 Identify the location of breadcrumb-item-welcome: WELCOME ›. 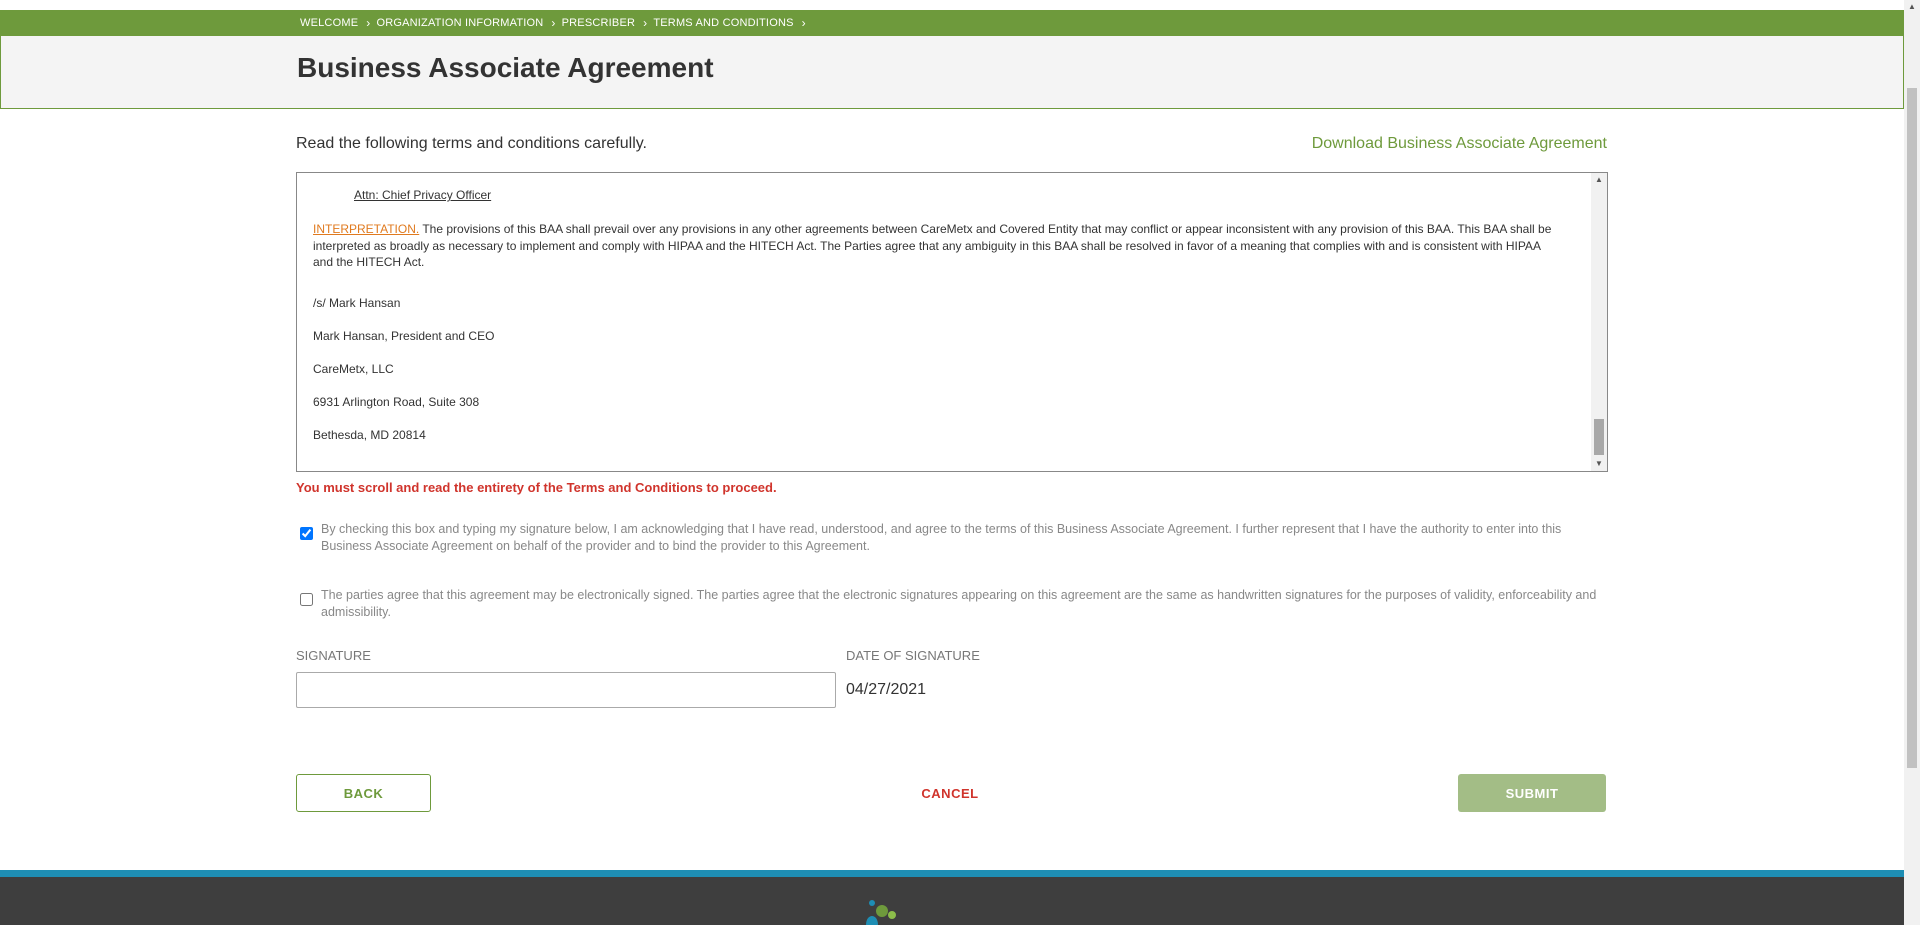
(338, 23).